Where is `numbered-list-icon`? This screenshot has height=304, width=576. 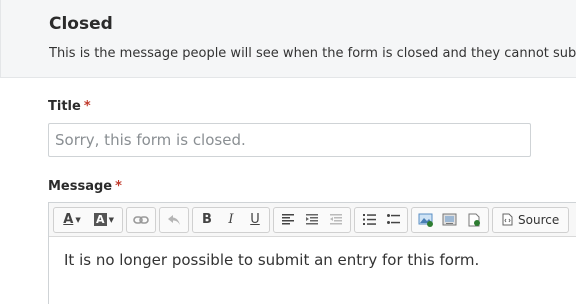 numbered-list-icon is located at coordinates (369, 219).